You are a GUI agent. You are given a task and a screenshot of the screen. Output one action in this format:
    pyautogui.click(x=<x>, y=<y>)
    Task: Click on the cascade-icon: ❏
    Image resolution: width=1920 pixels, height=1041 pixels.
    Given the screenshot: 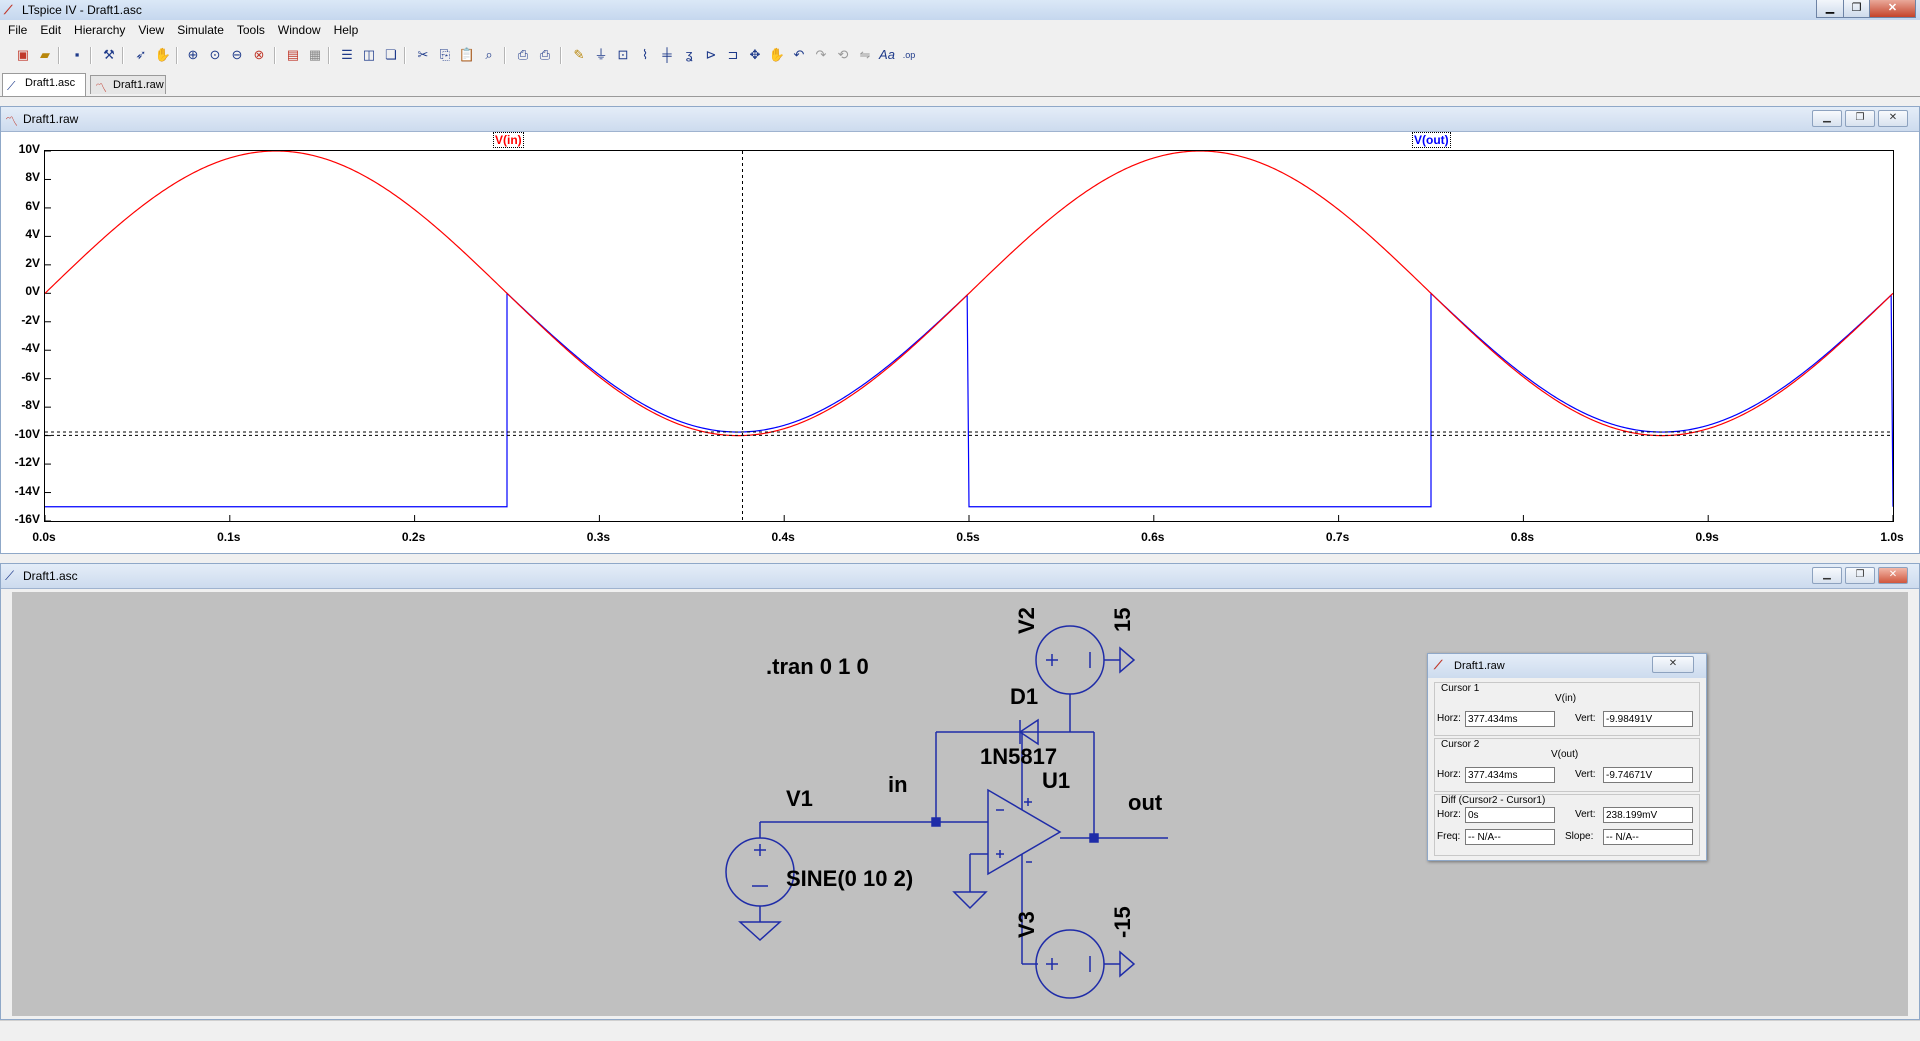 What is the action you would take?
    pyautogui.click(x=391, y=55)
    